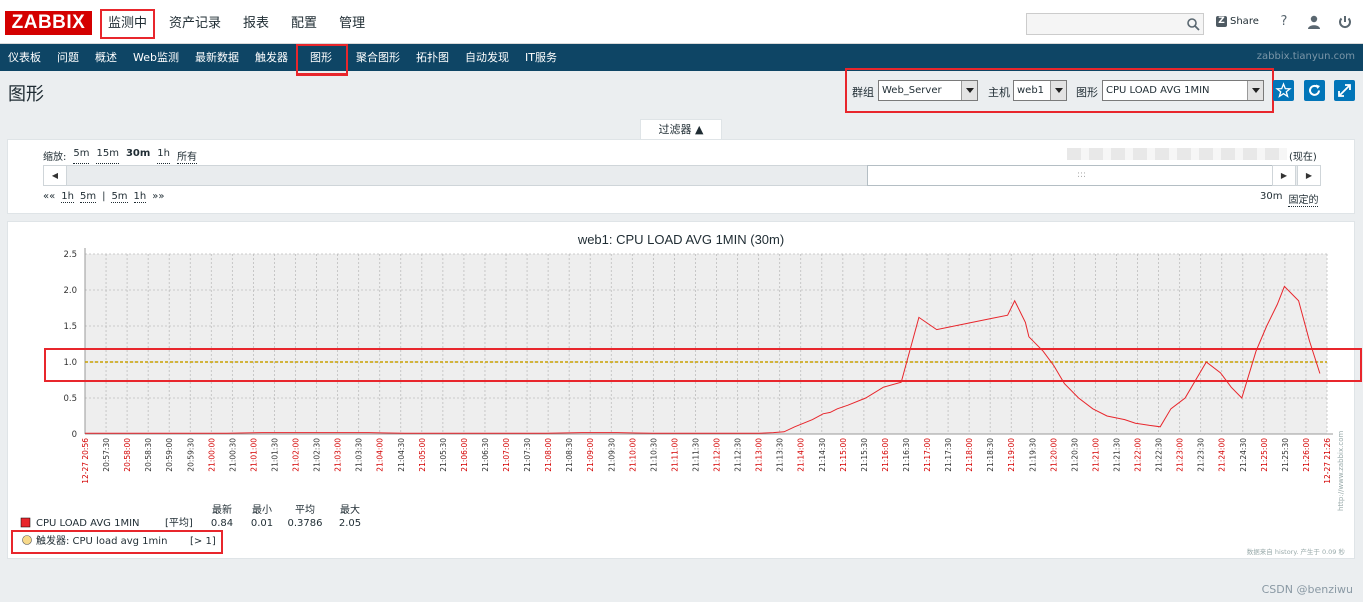 This screenshot has height=602, width=1363. Describe the element at coordinates (1284, 22) in the screenshot. I see `help-icon: ?` at that location.